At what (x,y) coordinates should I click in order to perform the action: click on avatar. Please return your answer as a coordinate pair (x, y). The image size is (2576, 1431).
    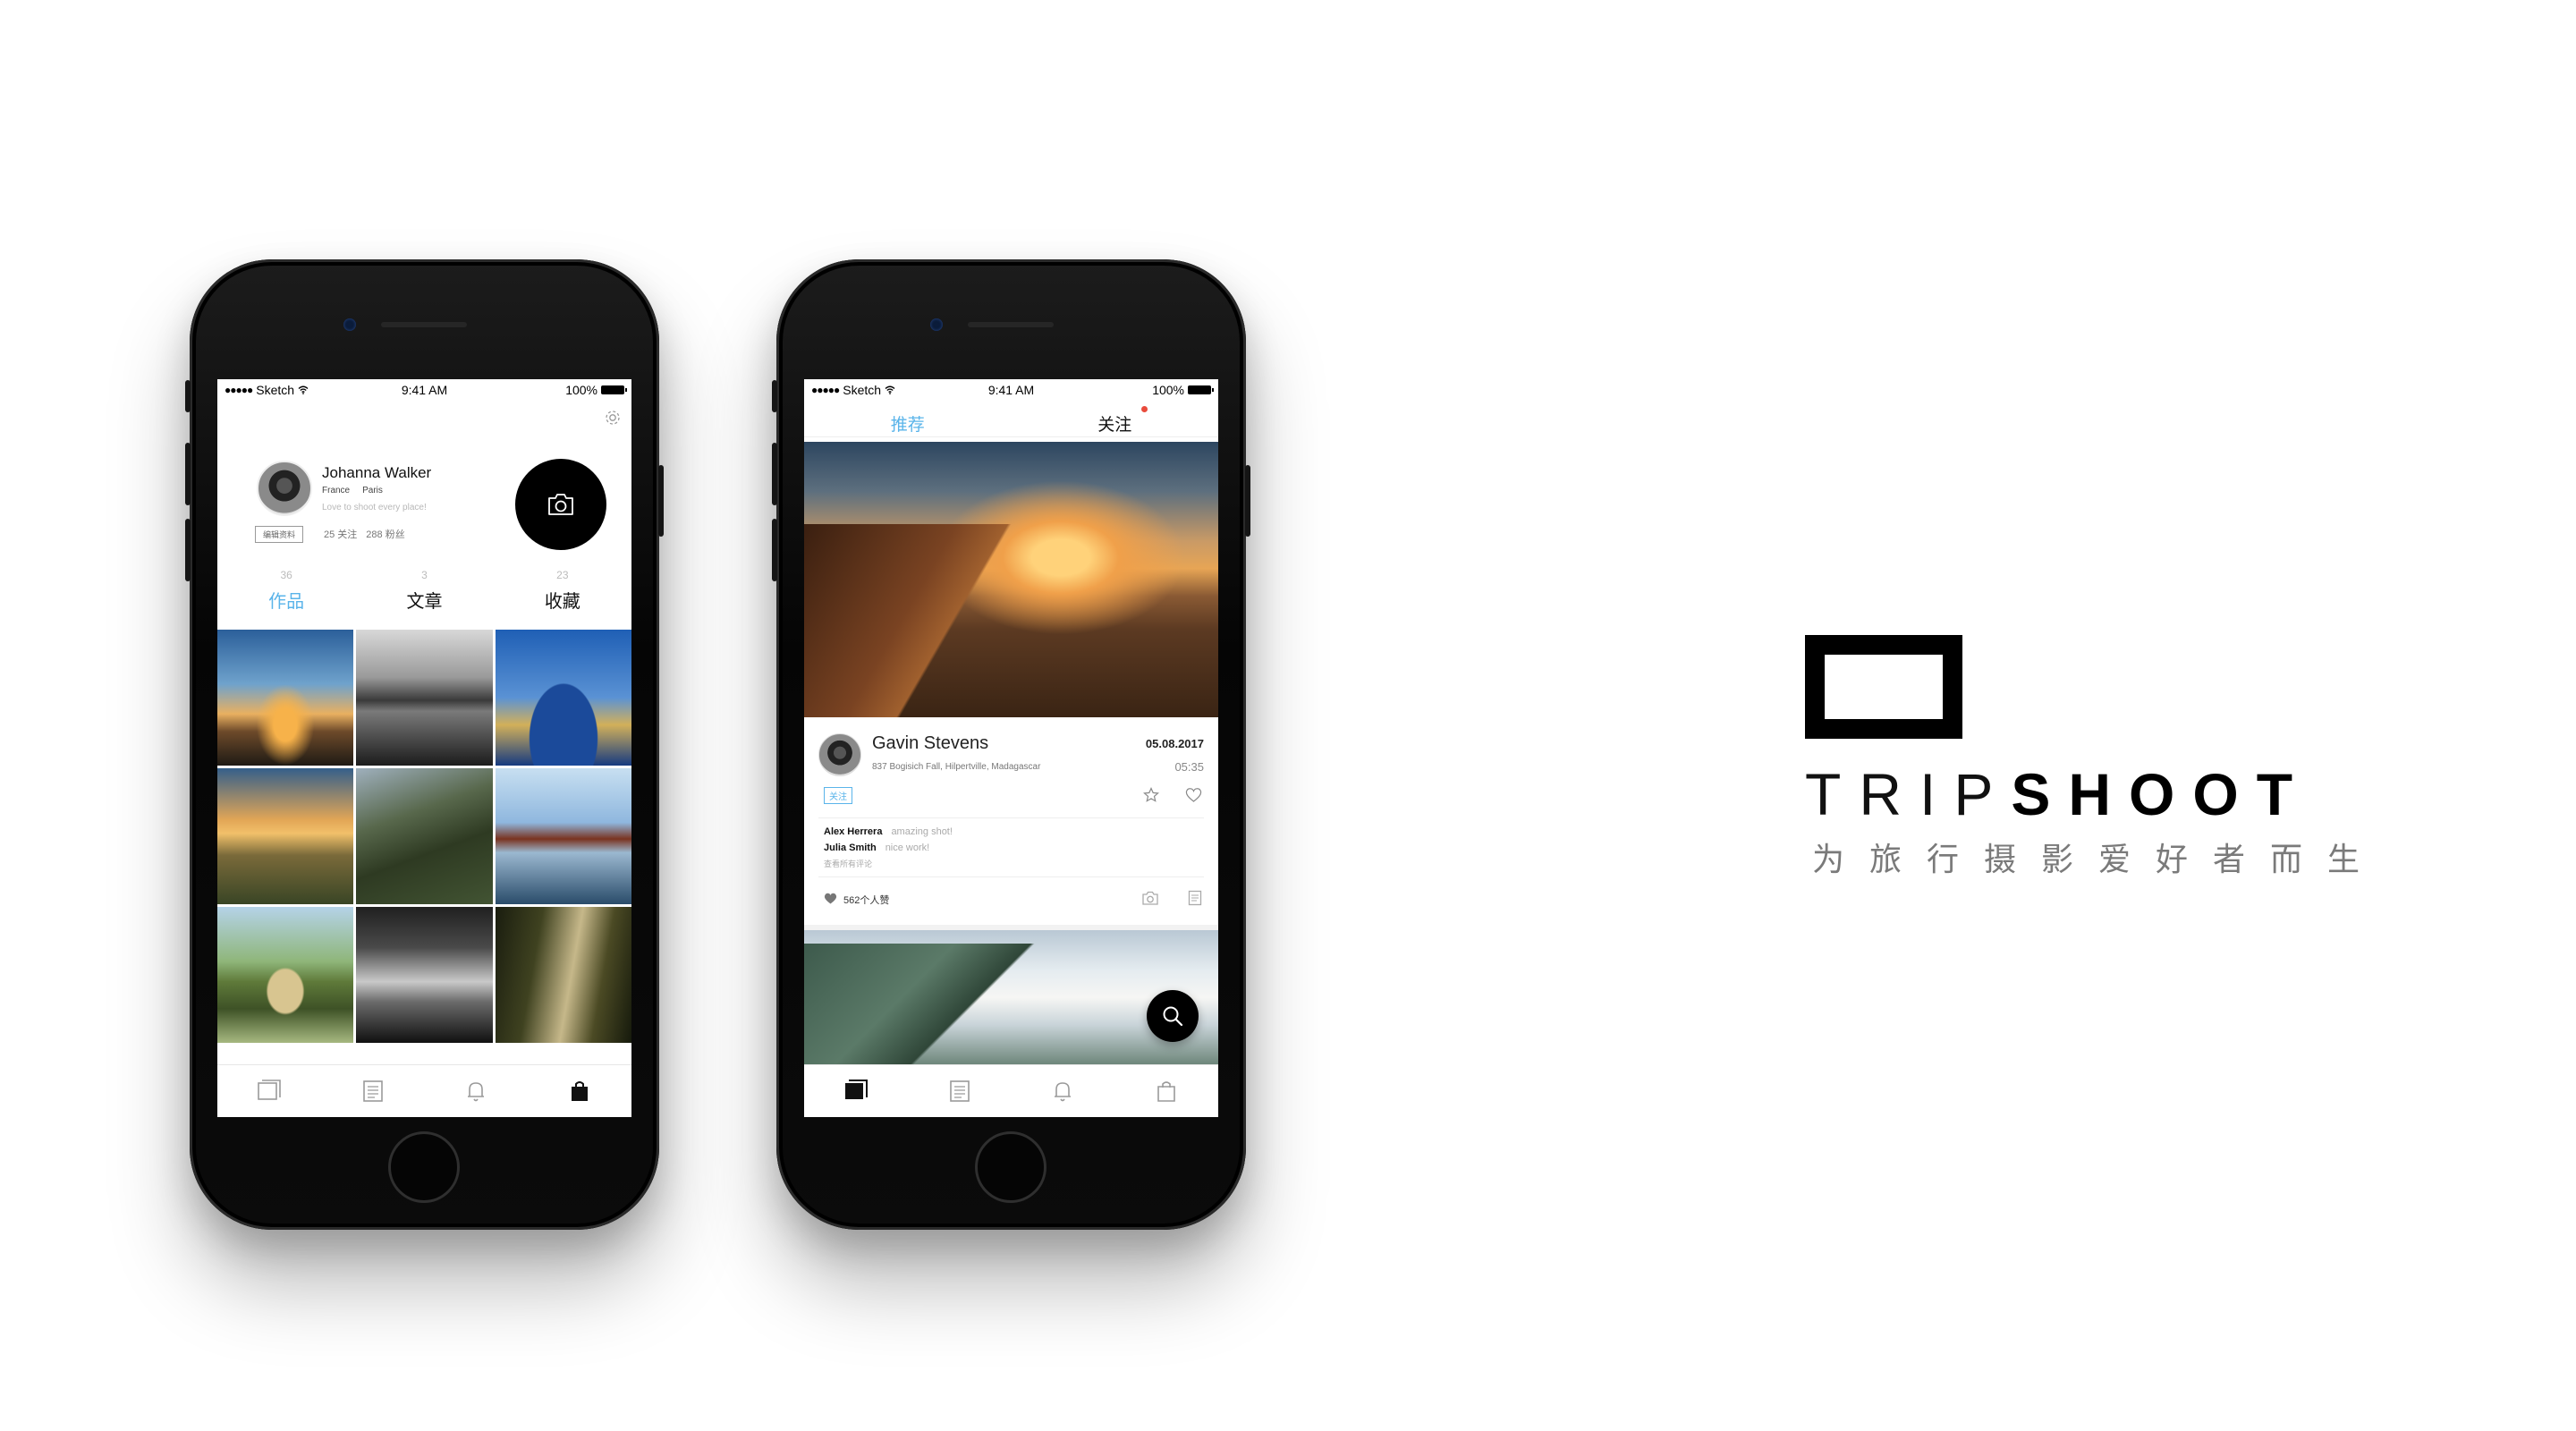
    Looking at the image, I should click on (284, 488).